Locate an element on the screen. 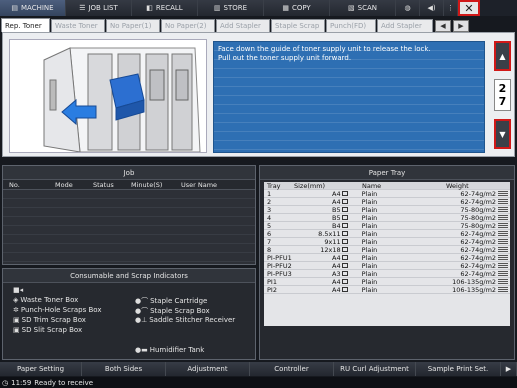  tab-waste-toner: Waste Toner is located at coordinates (78, 25).